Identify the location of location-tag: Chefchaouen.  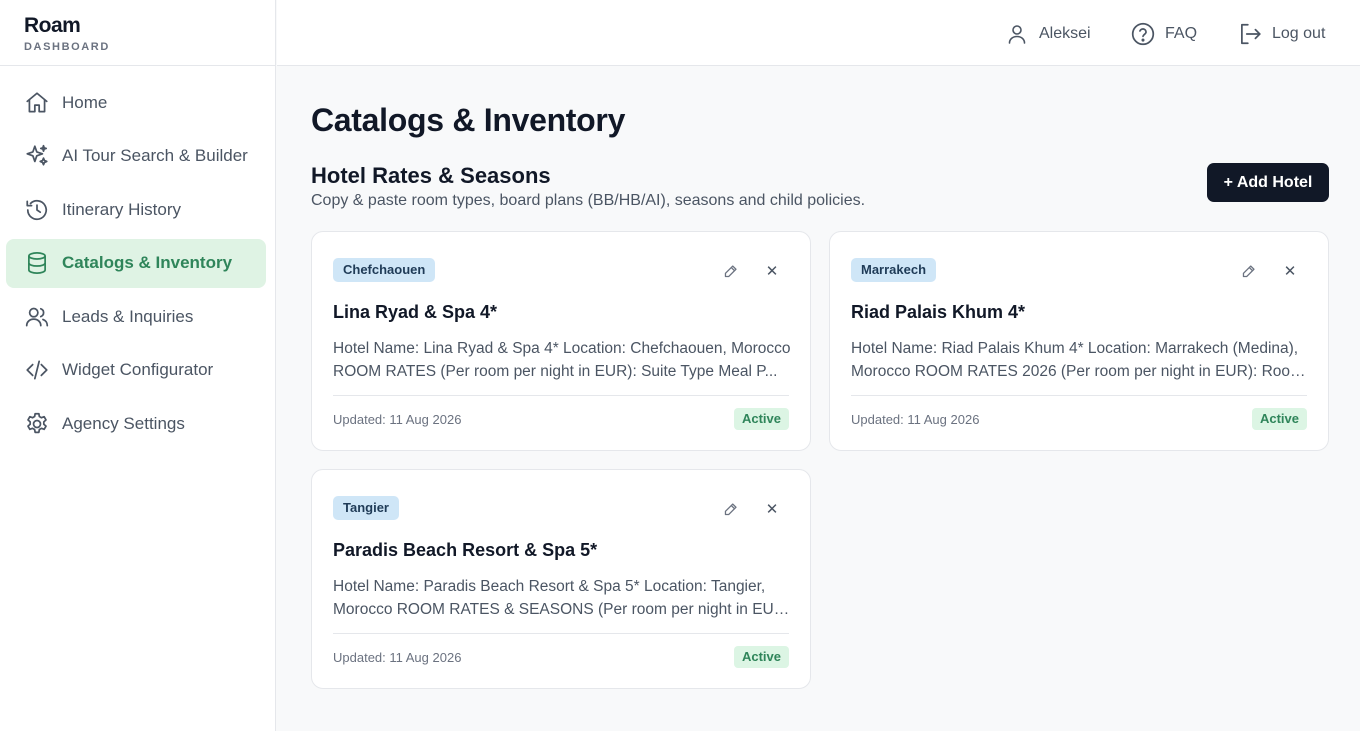
(384, 270).